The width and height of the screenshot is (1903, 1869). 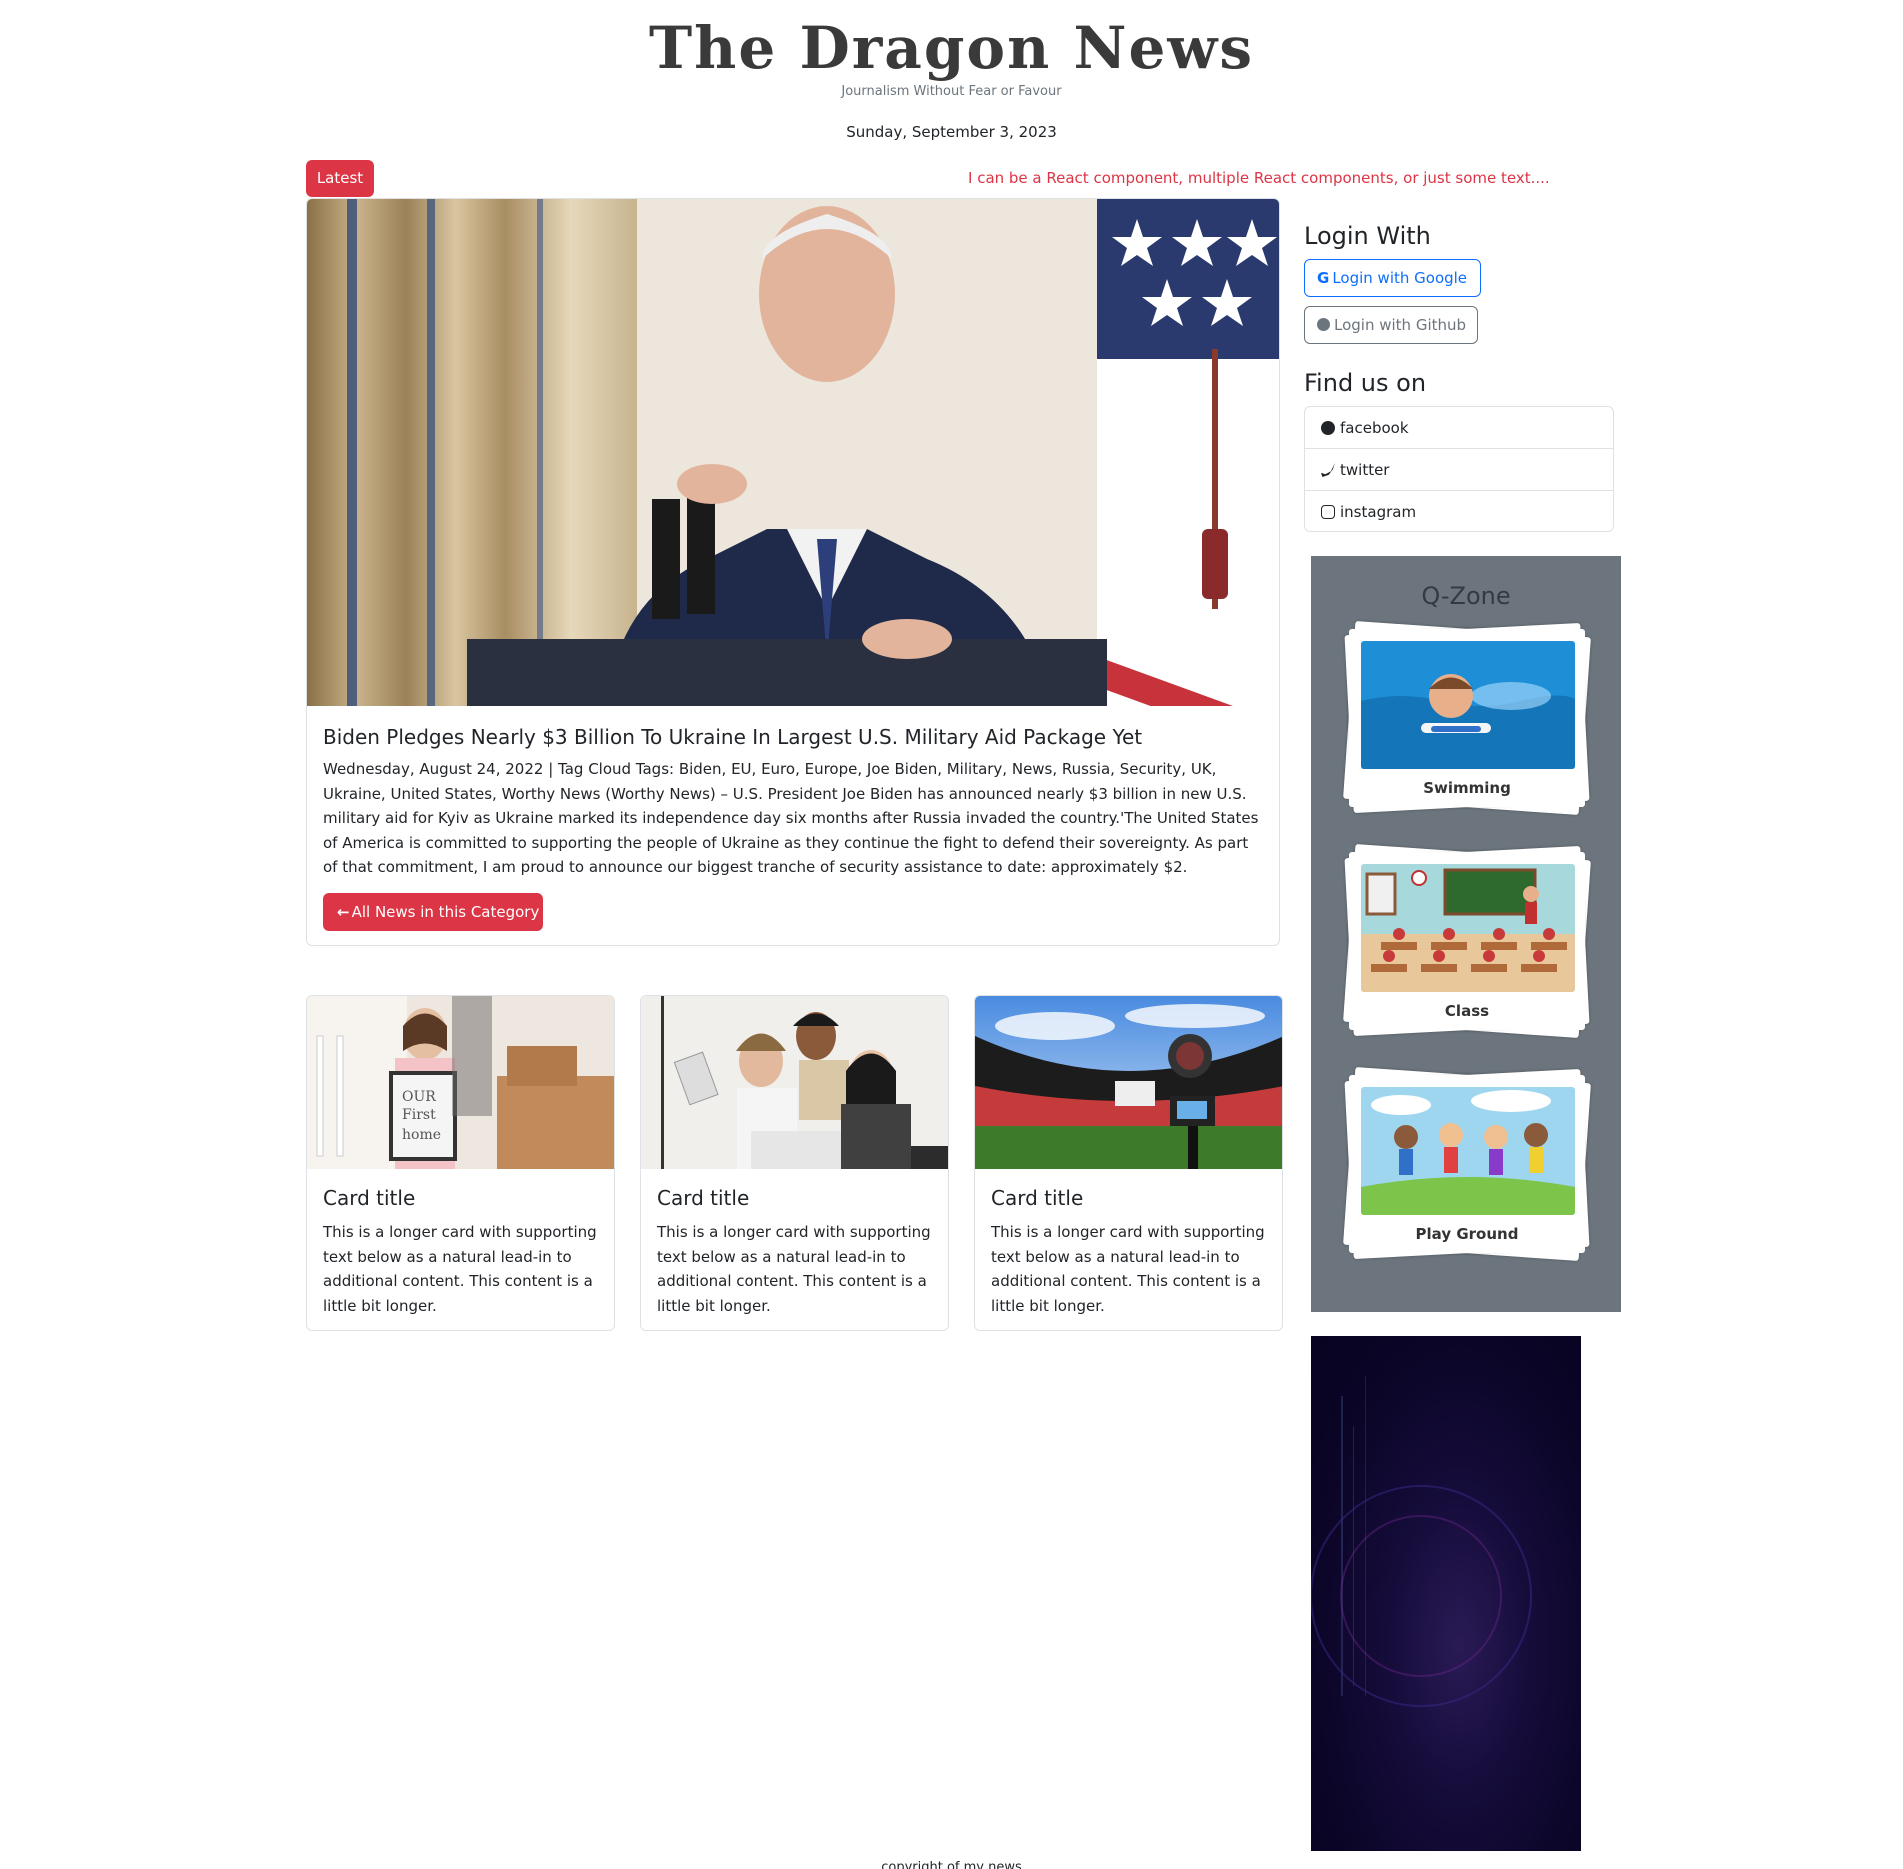 I want to click on github-icon, so click(x=1323, y=324).